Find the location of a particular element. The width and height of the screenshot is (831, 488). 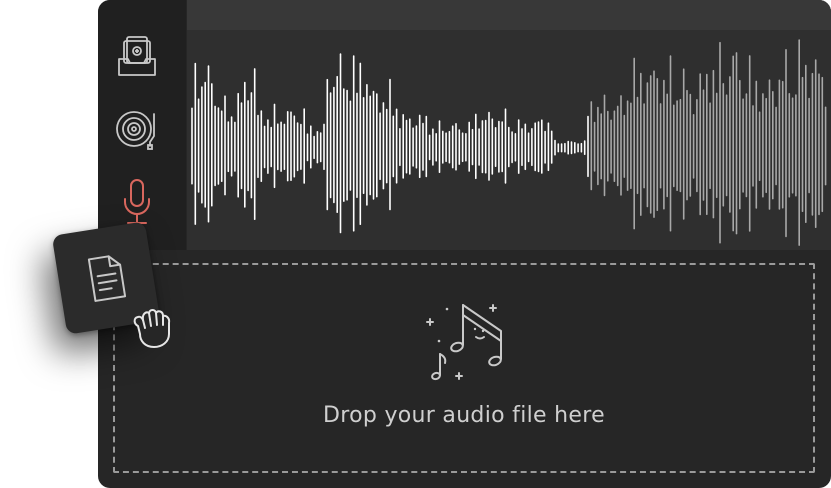

grab-hand-icon is located at coordinates (152, 328).